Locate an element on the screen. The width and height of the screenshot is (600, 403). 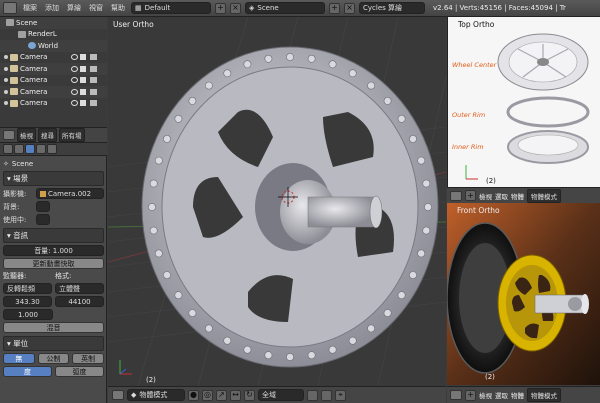
background-field is located at coordinates (43, 206).